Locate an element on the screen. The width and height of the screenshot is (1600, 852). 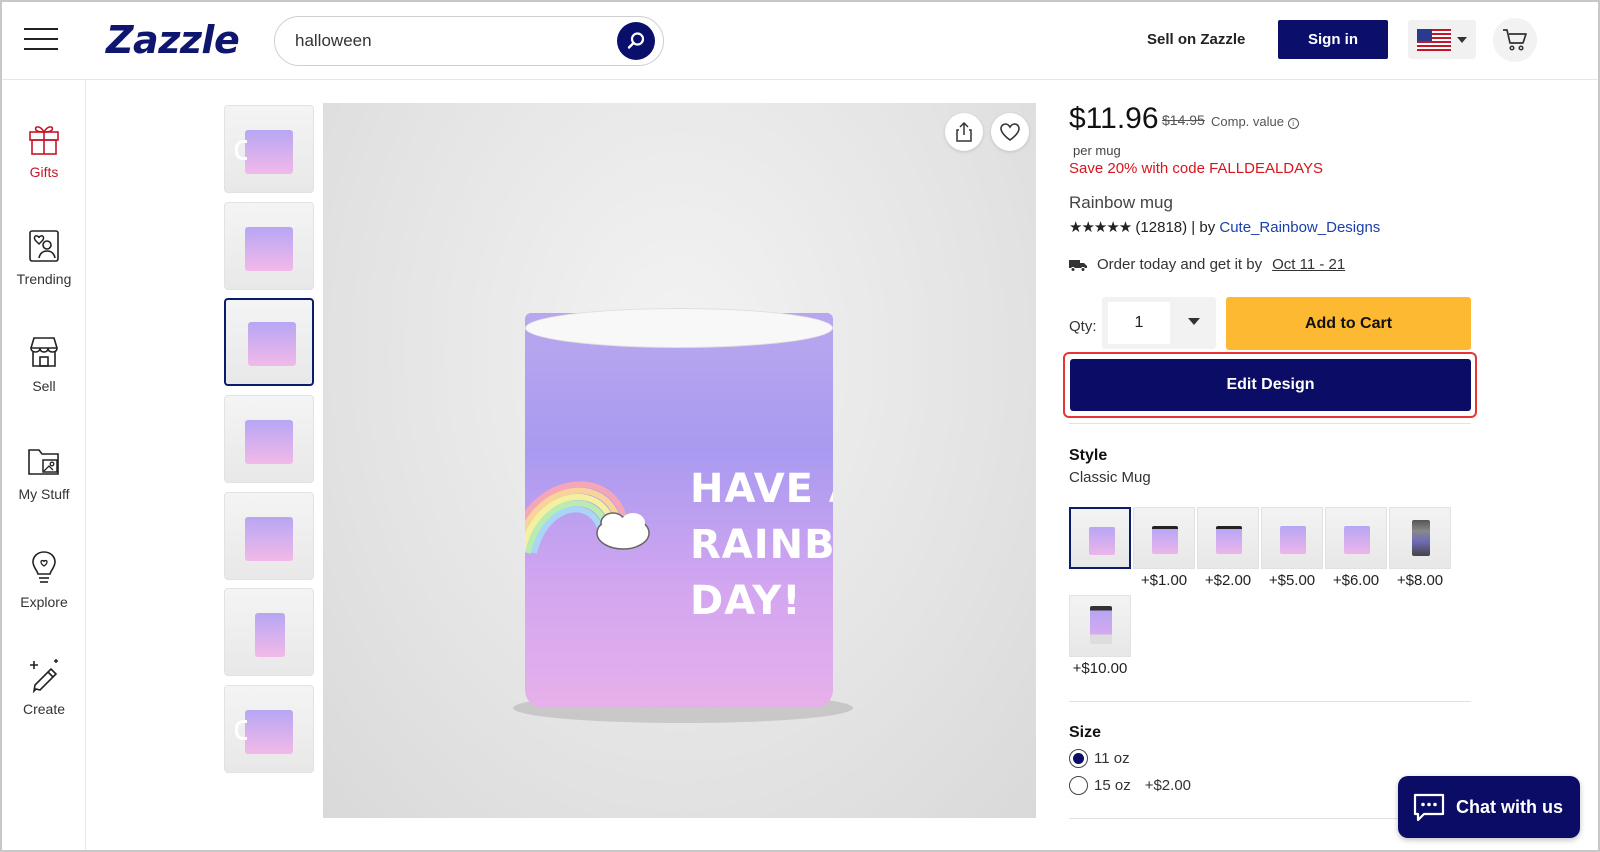
style-option: +$1.00 is located at coordinates (1164, 548).